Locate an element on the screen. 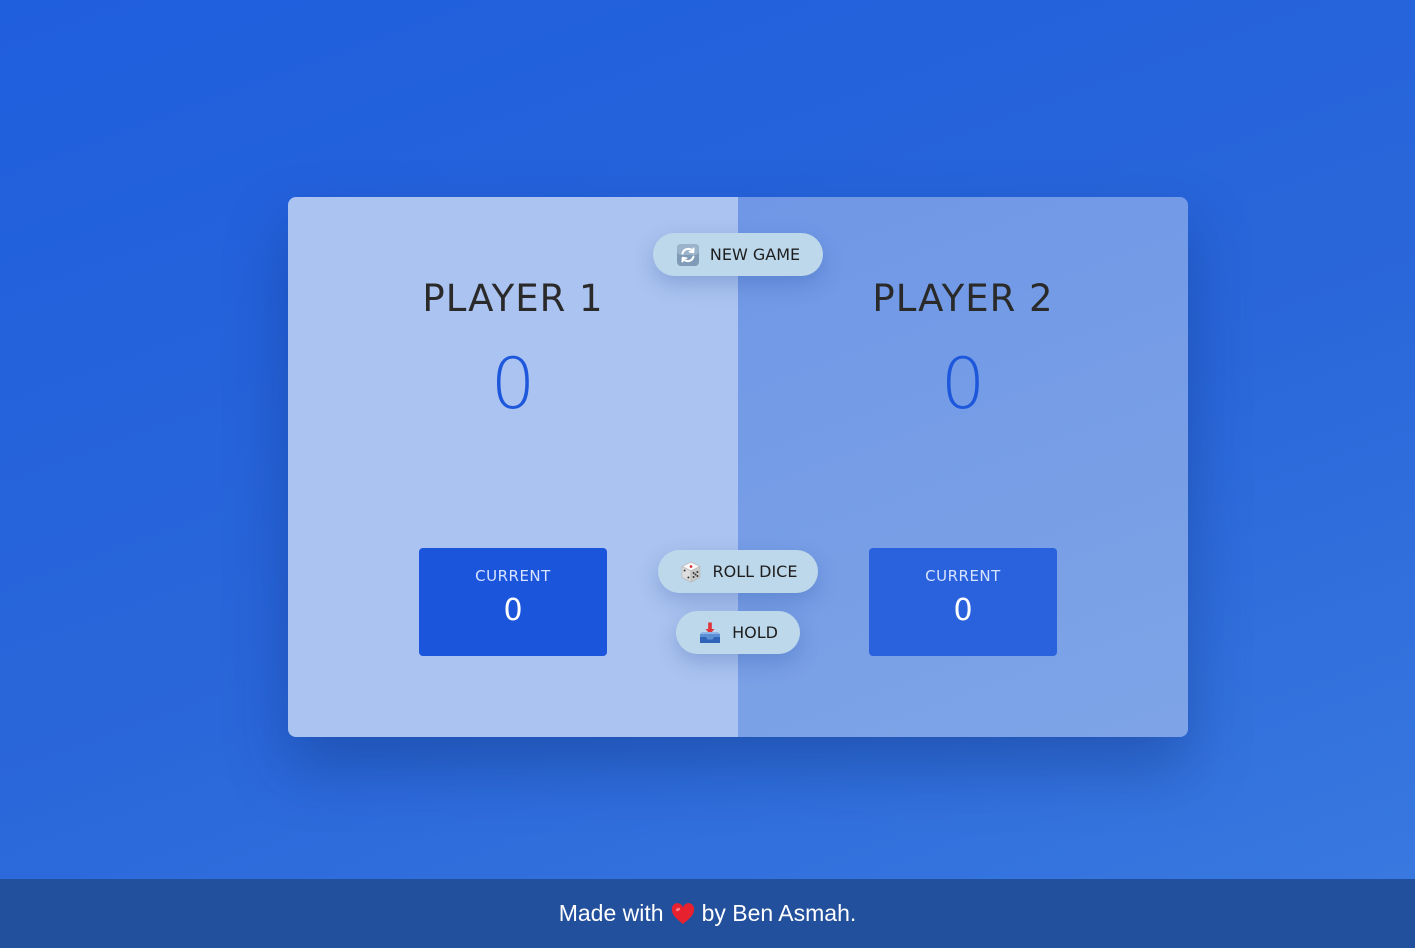 This screenshot has height=948, width=1415. player-1-name: PLAYER 1 is located at coordinates (513, 298).